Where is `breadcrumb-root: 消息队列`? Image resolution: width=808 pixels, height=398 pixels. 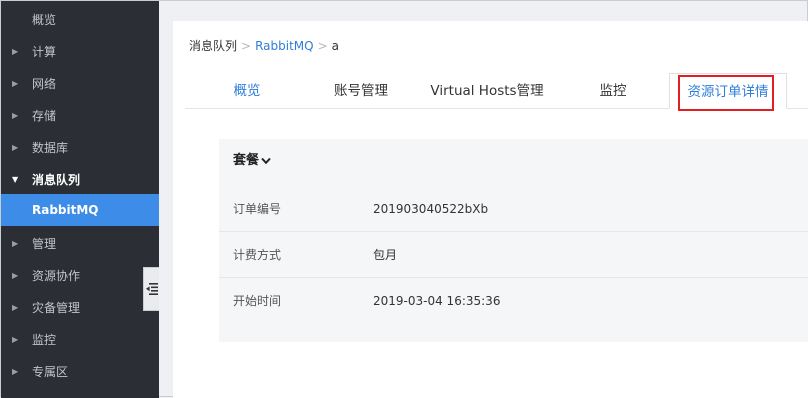 breadcrumb-root: 消息队列 is located at coordinates (213, 46).